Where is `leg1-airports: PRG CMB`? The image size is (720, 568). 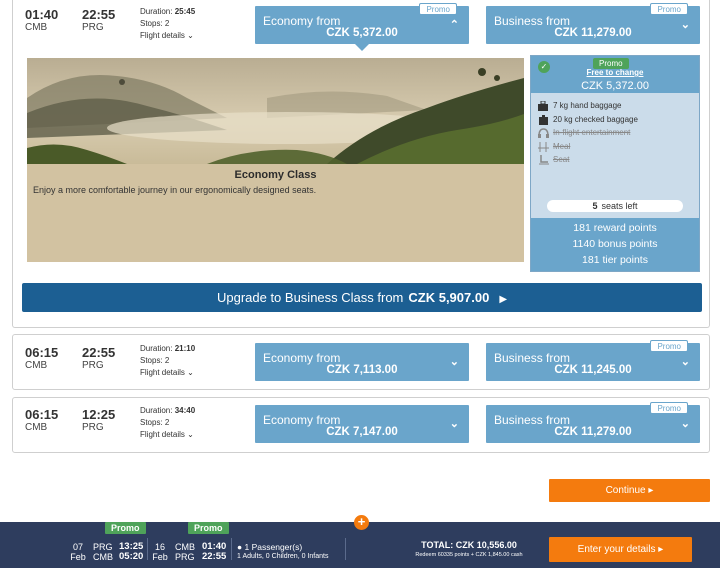 leg1-airports: PRG CMB is located at coordinates (103, 552).